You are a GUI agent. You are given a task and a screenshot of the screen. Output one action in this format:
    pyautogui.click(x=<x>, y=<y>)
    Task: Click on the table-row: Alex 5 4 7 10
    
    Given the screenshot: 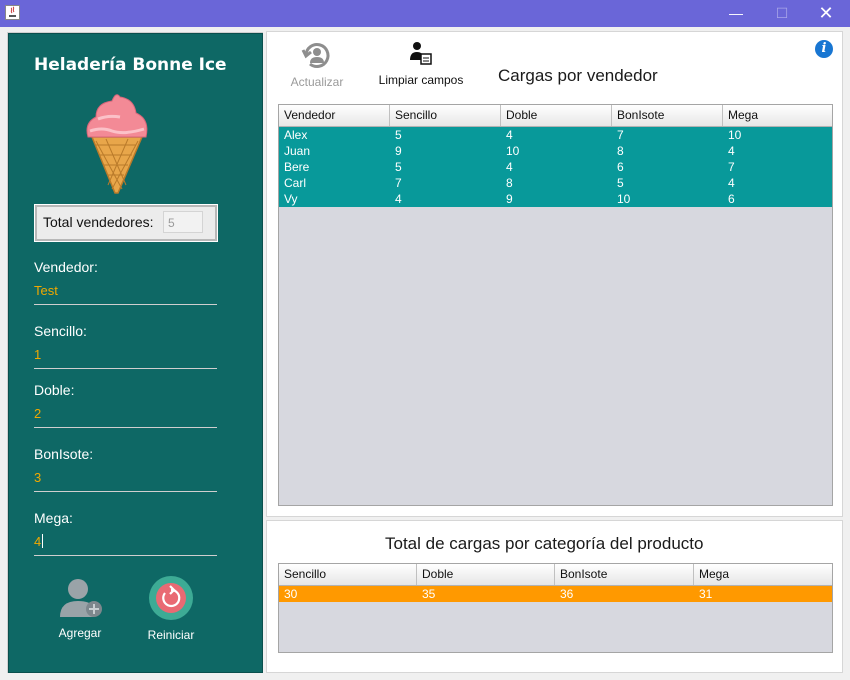 What is the action you would take?
    pyautogui.click(x=555, y=135)
    